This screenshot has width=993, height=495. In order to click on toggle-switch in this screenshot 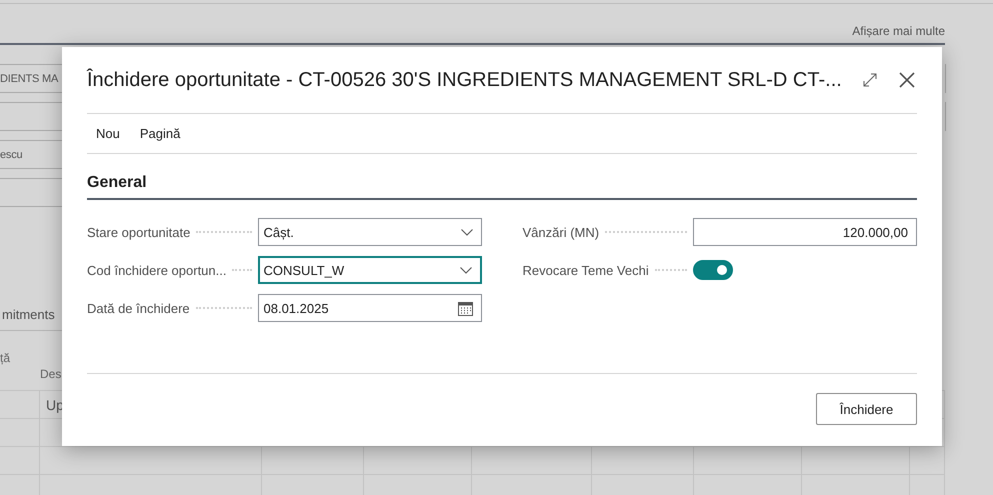, I will do `click(713, 270)`.